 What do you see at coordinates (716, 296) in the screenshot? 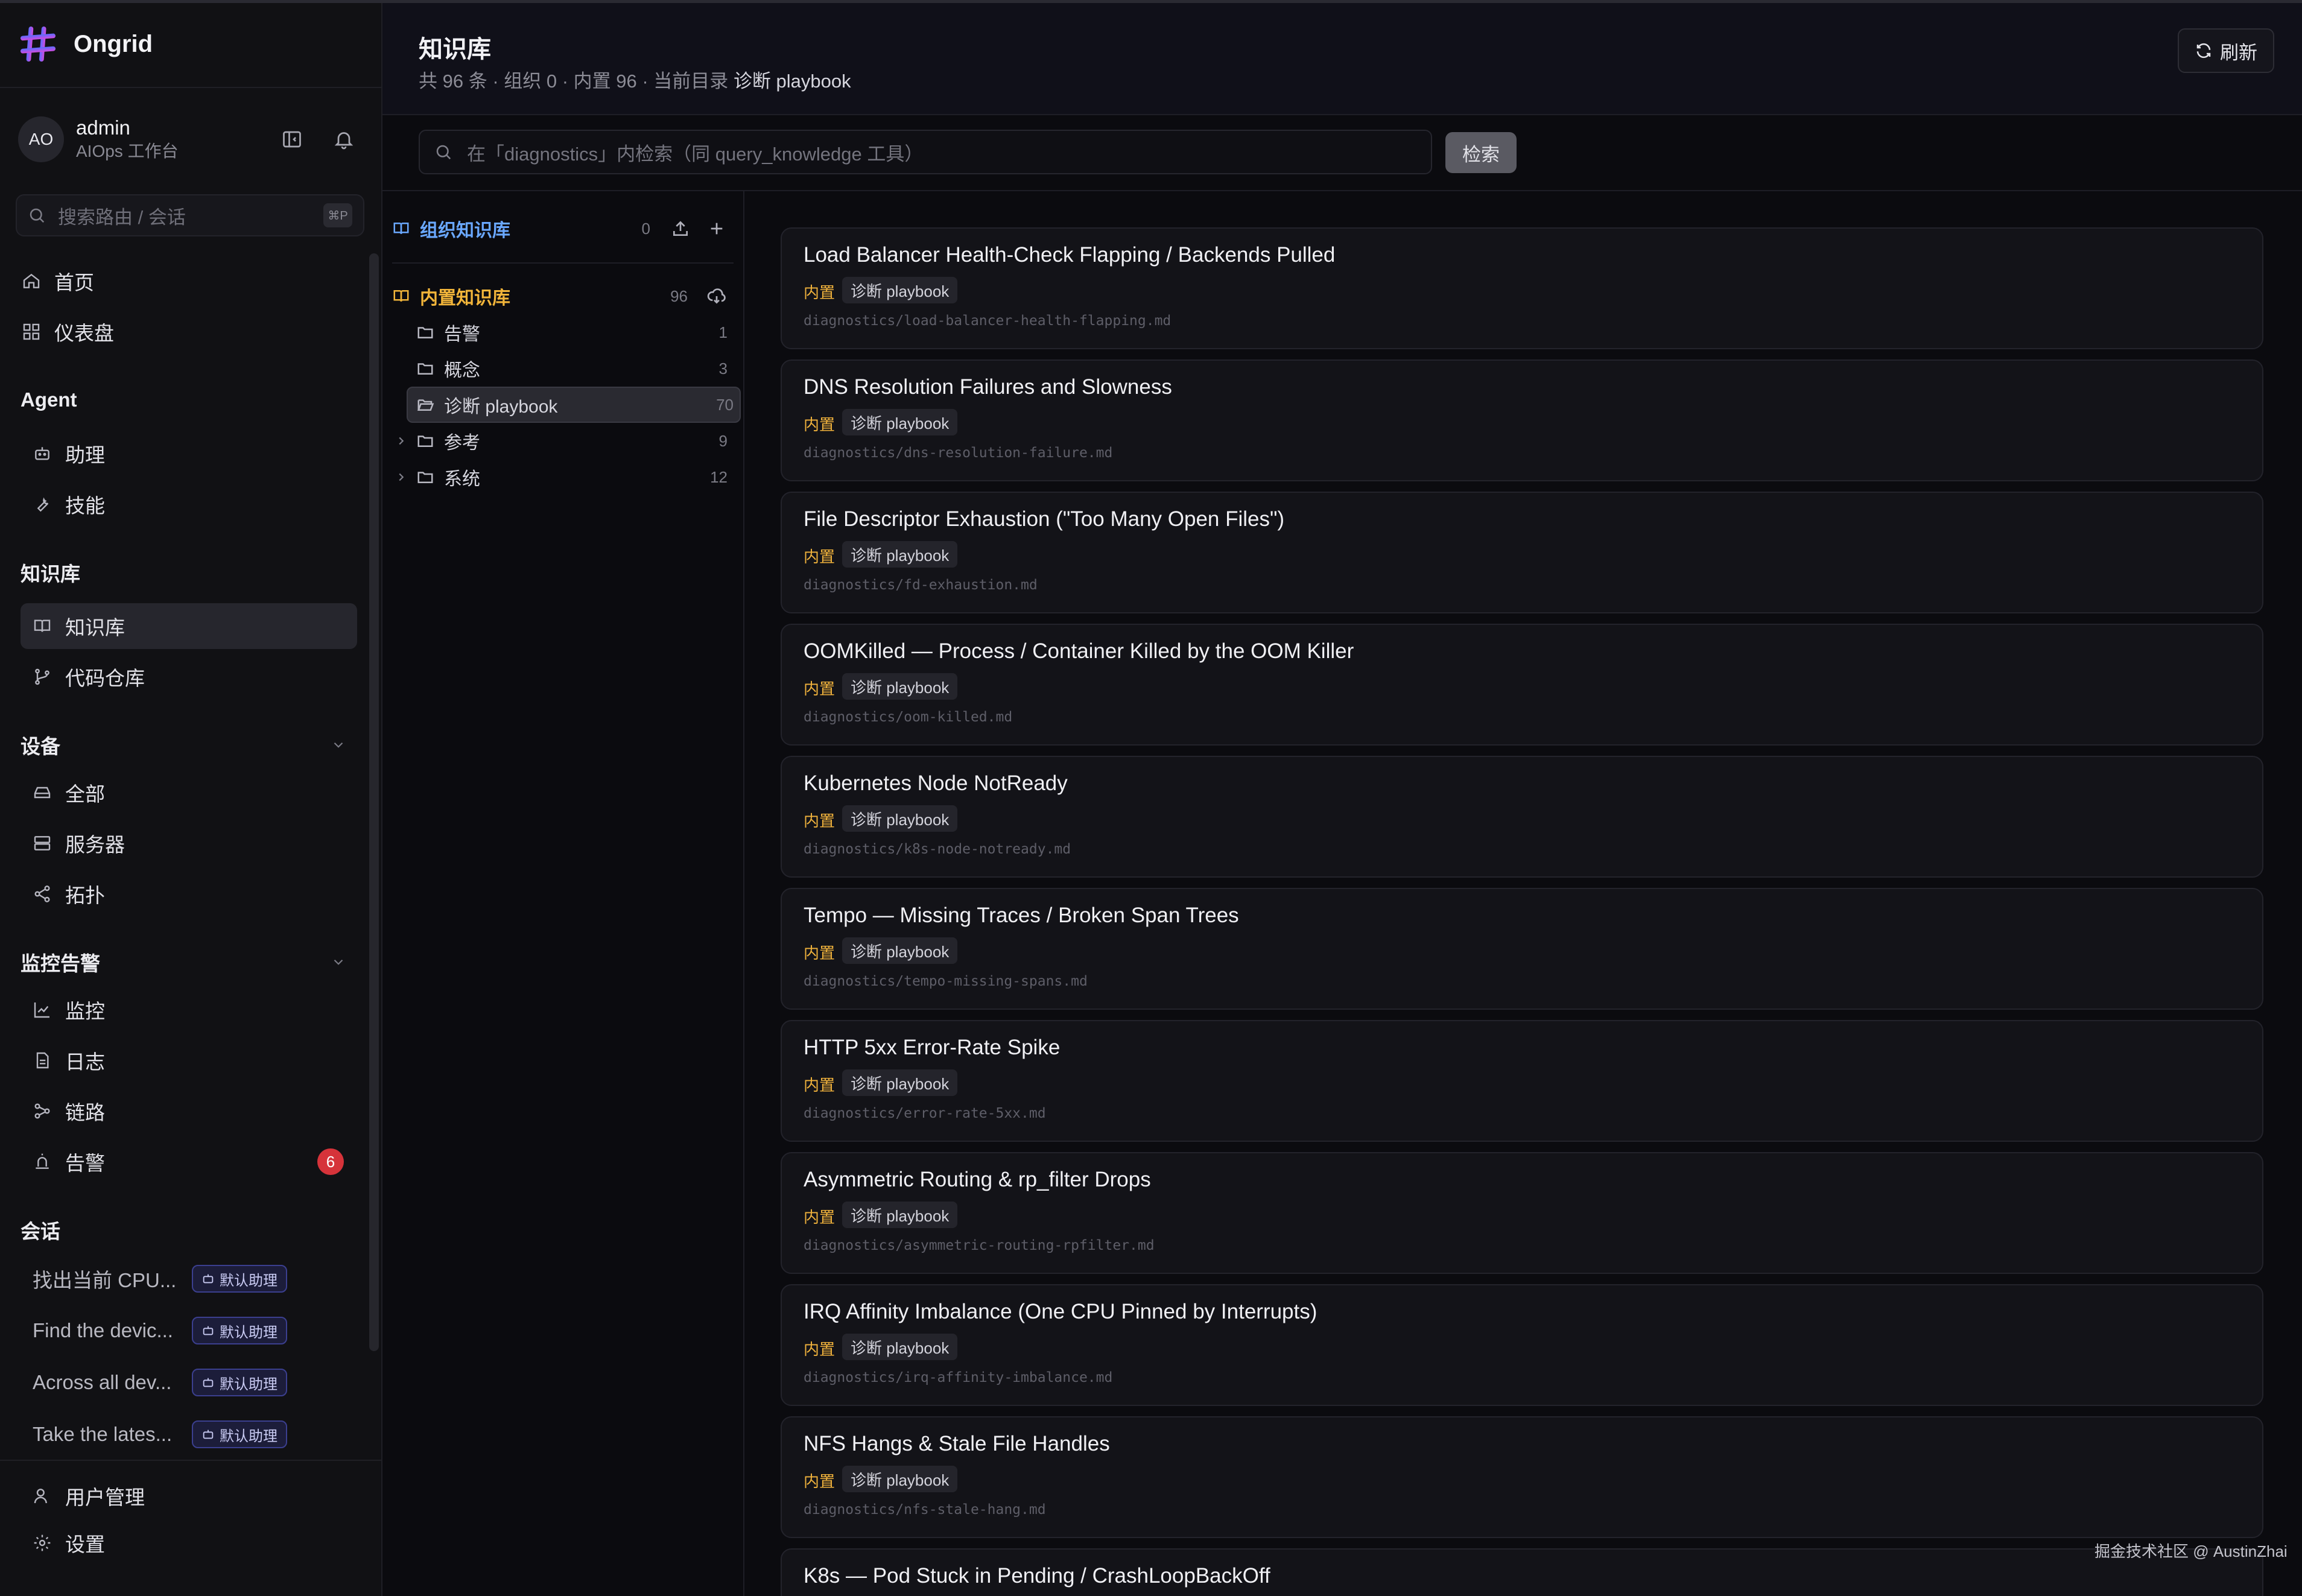
I see `cloud-download-icon` at bounding box center [716, 296].